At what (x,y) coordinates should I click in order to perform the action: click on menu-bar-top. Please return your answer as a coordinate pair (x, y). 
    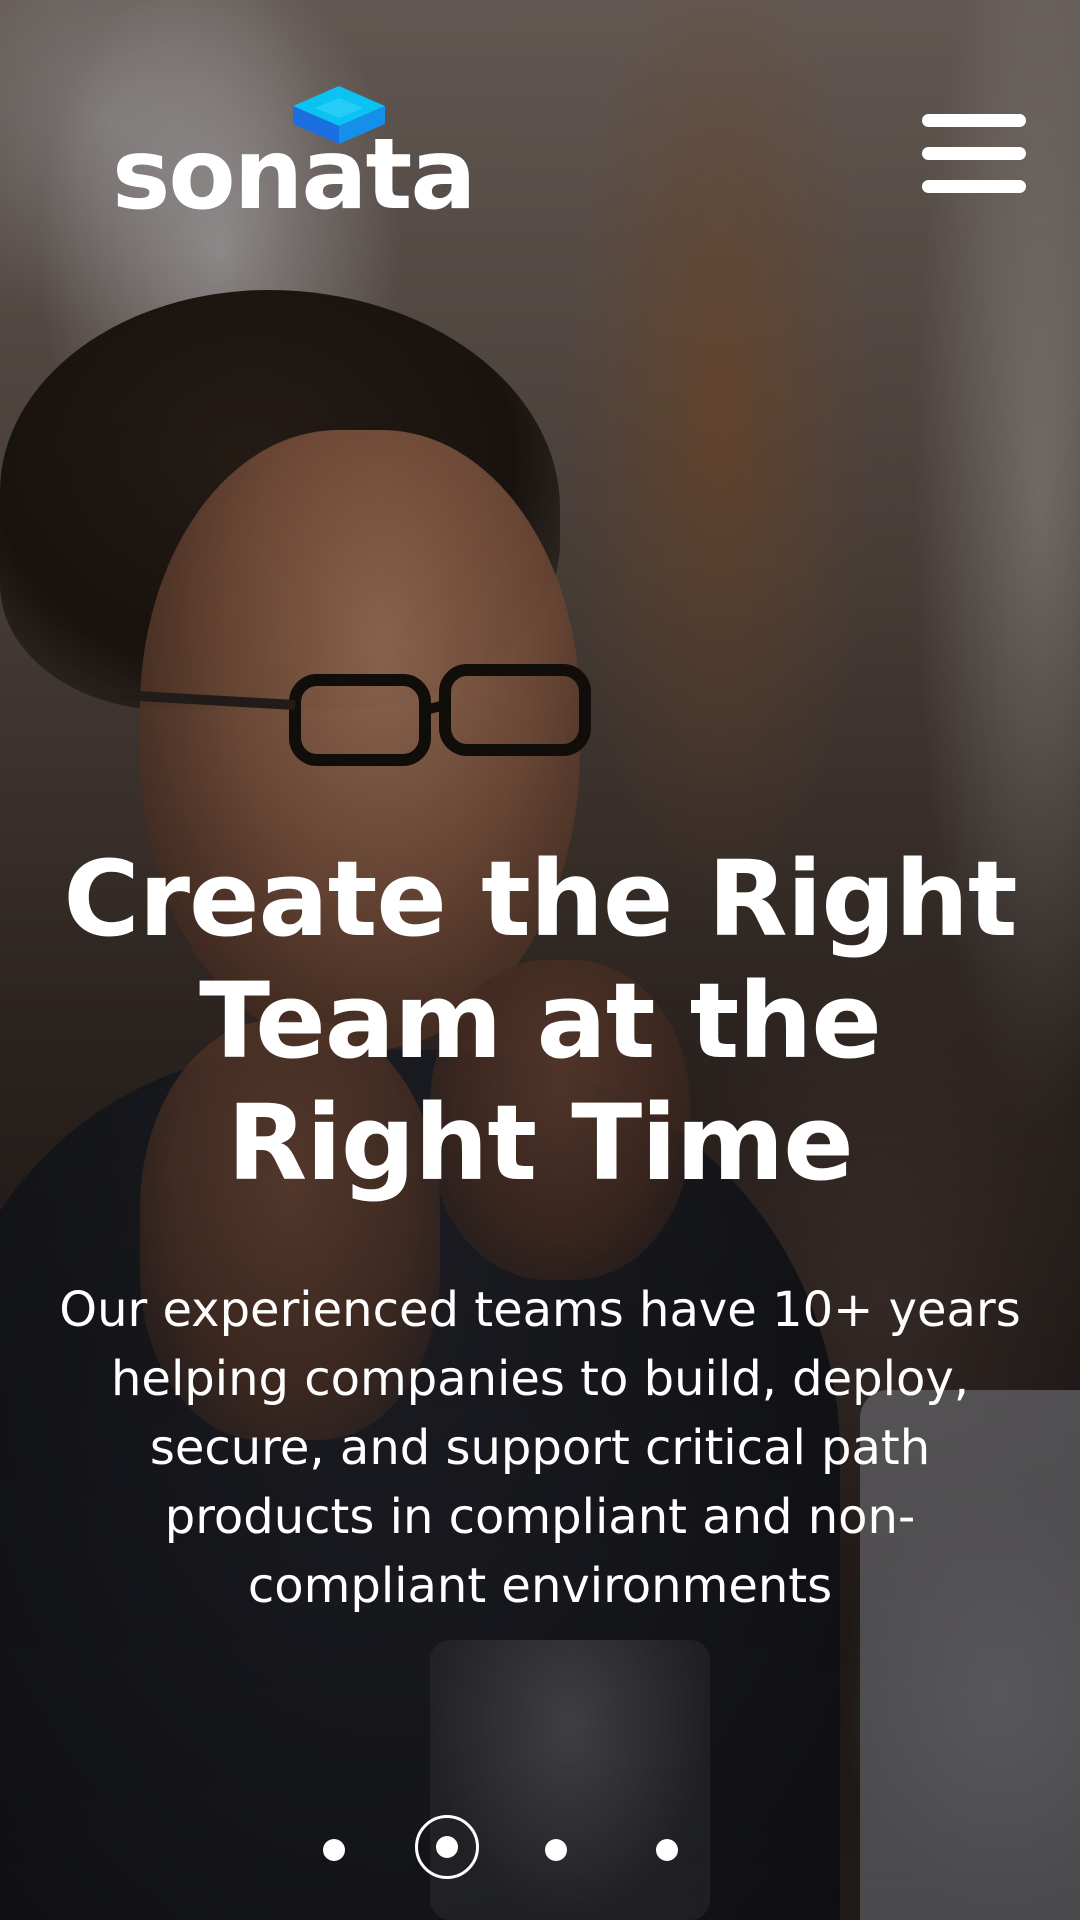
    Looking at the image, I should click on (974, 120).